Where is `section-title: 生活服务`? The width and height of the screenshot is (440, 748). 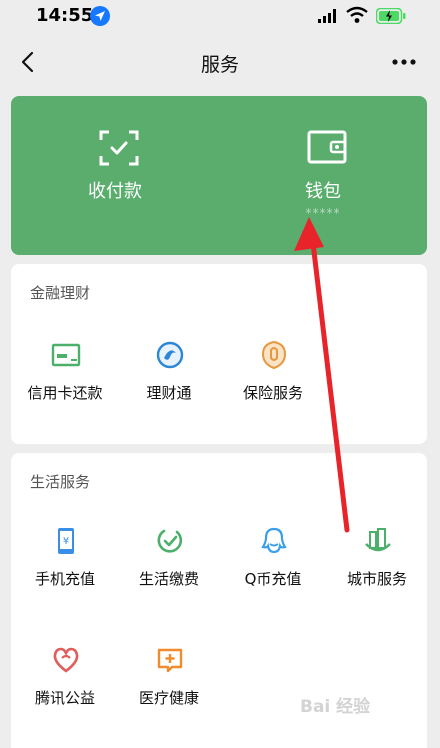
section-title: 生活服务 is located at coordinates (60, 482).